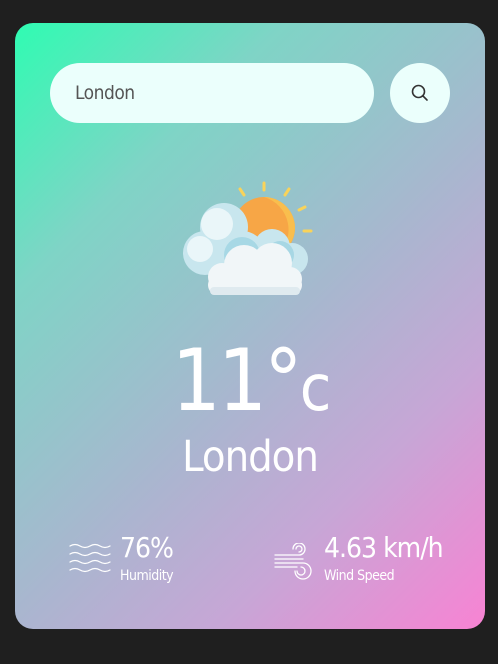 The image size is (498, 664). I want to click on city-name: London, so click(250, 457).